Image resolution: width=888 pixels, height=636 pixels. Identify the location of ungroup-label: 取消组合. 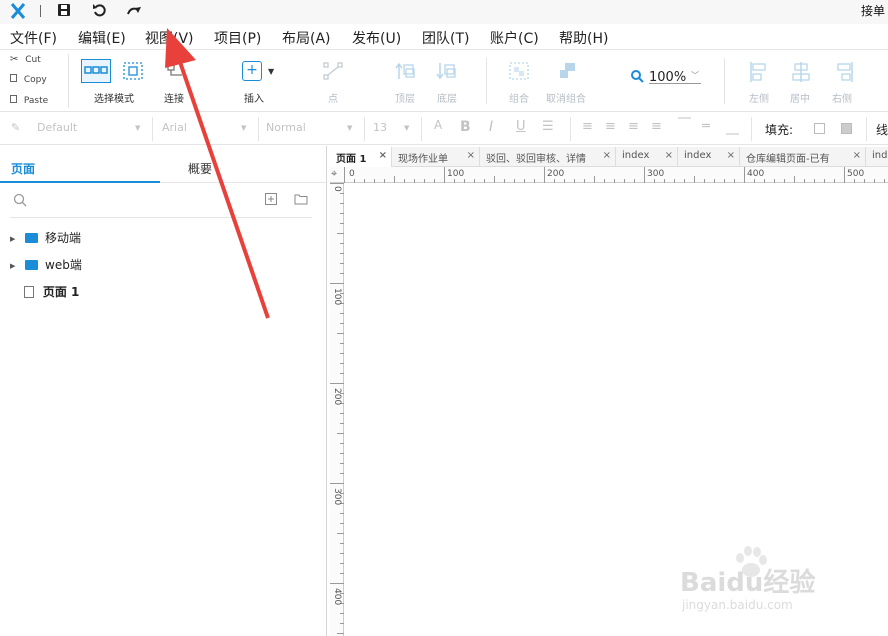
(566, 99).